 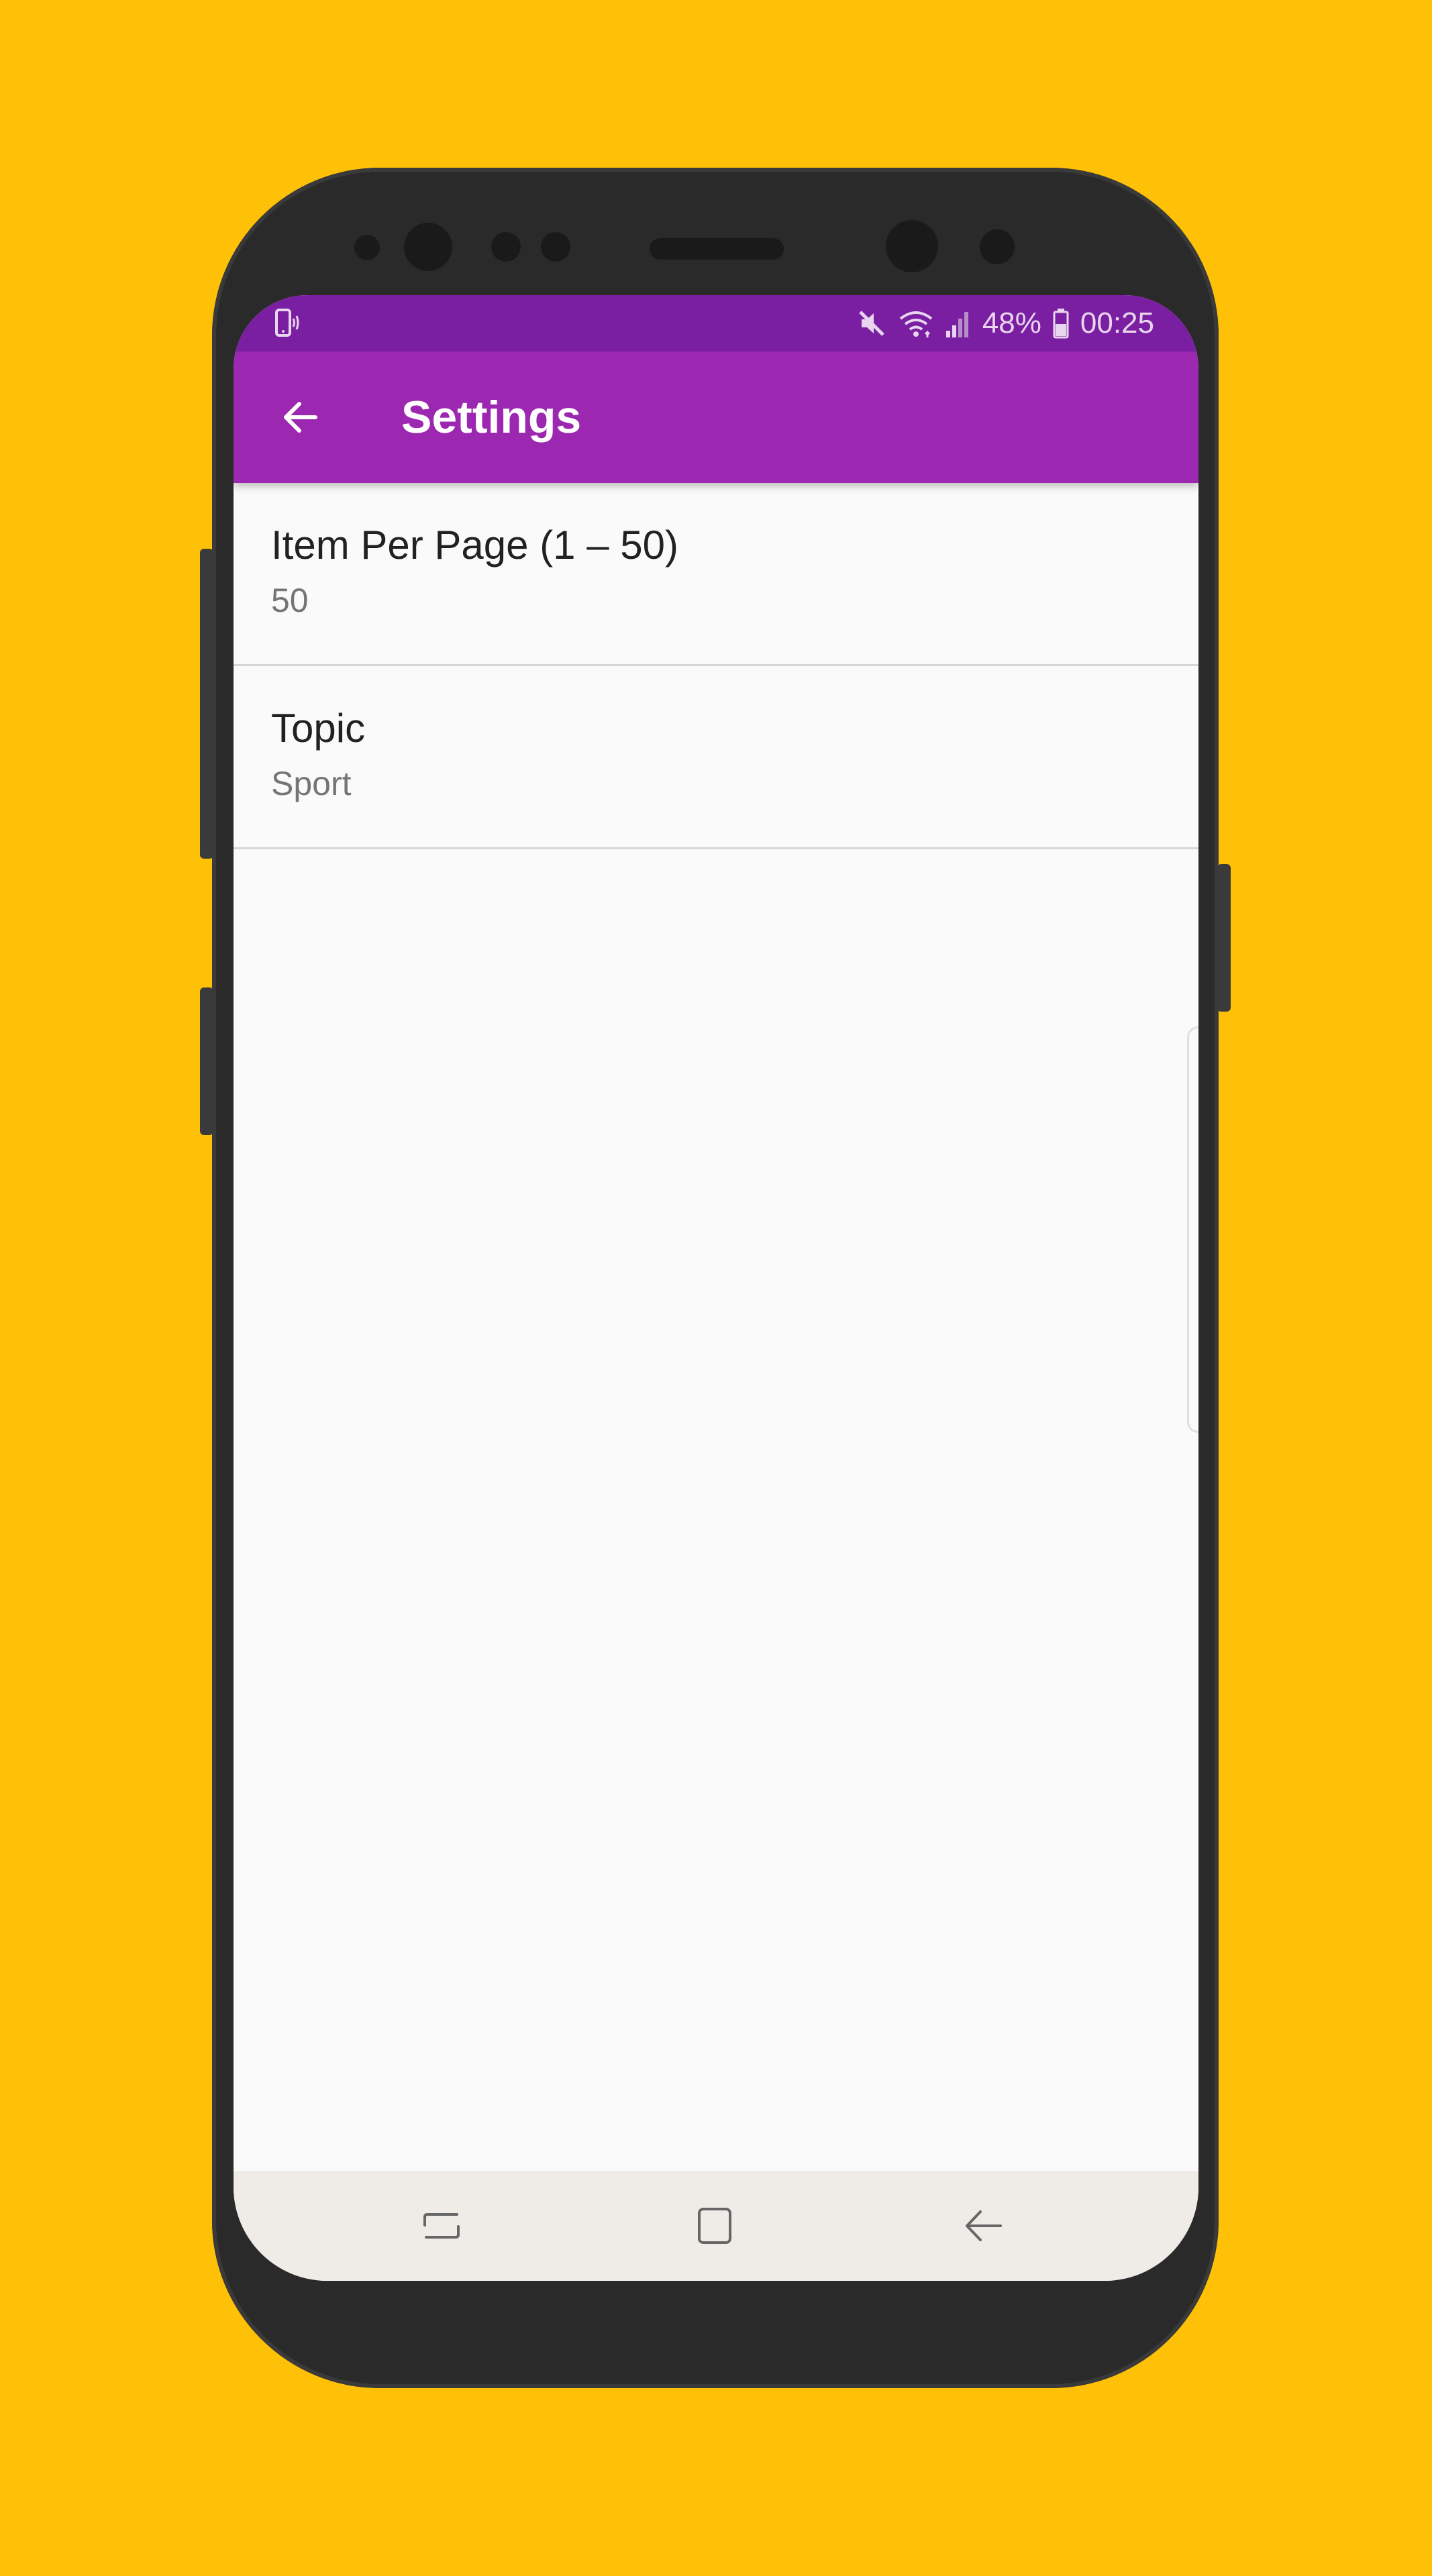 I want to click on preference-summary: 50, so click(x=290, y=600).